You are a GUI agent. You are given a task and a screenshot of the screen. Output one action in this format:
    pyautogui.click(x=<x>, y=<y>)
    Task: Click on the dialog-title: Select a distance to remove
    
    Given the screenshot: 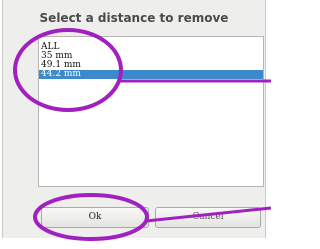 What is the action you would take?
    pyautogui.click(x=134, y=18)
    